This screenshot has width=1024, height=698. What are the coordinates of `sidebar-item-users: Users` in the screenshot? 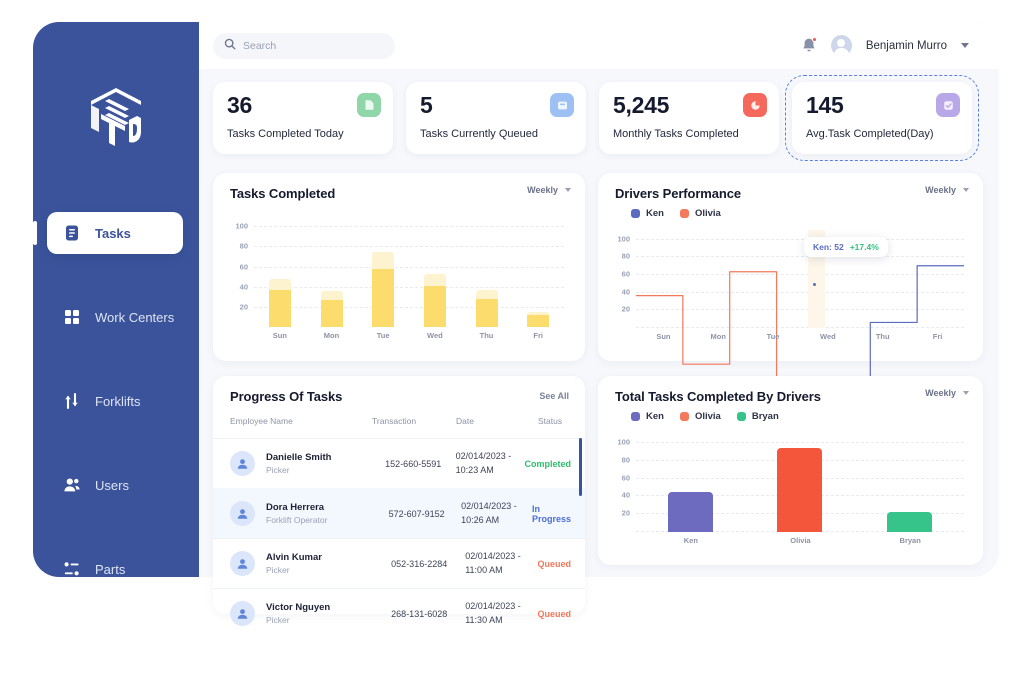 It's located at (115, 485).